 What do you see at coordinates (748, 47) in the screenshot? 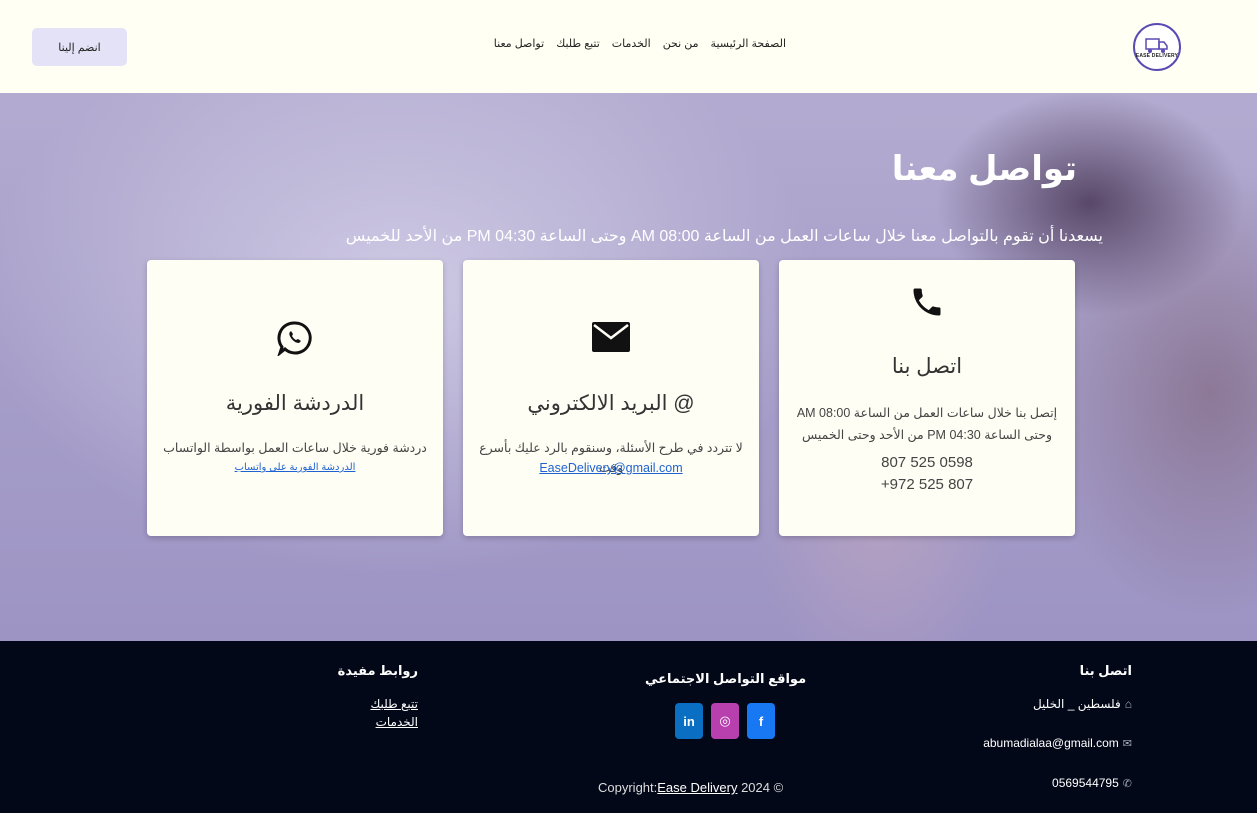
I see `nav-link-home: الصفحة الرئيسية` at bounding box center [748, 47].